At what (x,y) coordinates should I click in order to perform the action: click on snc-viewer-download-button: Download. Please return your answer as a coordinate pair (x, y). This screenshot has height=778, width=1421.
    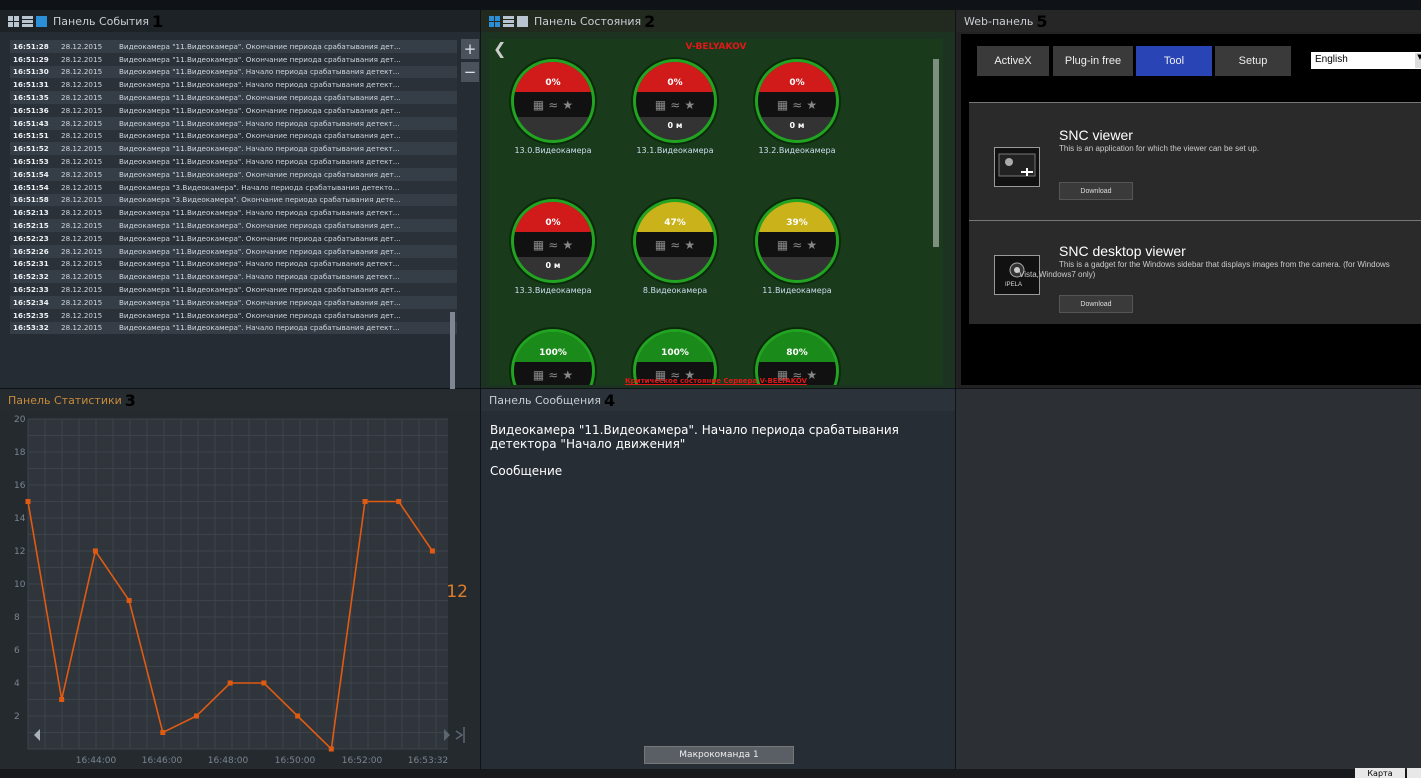
    Looking at the image, I should click on (1096, 191).